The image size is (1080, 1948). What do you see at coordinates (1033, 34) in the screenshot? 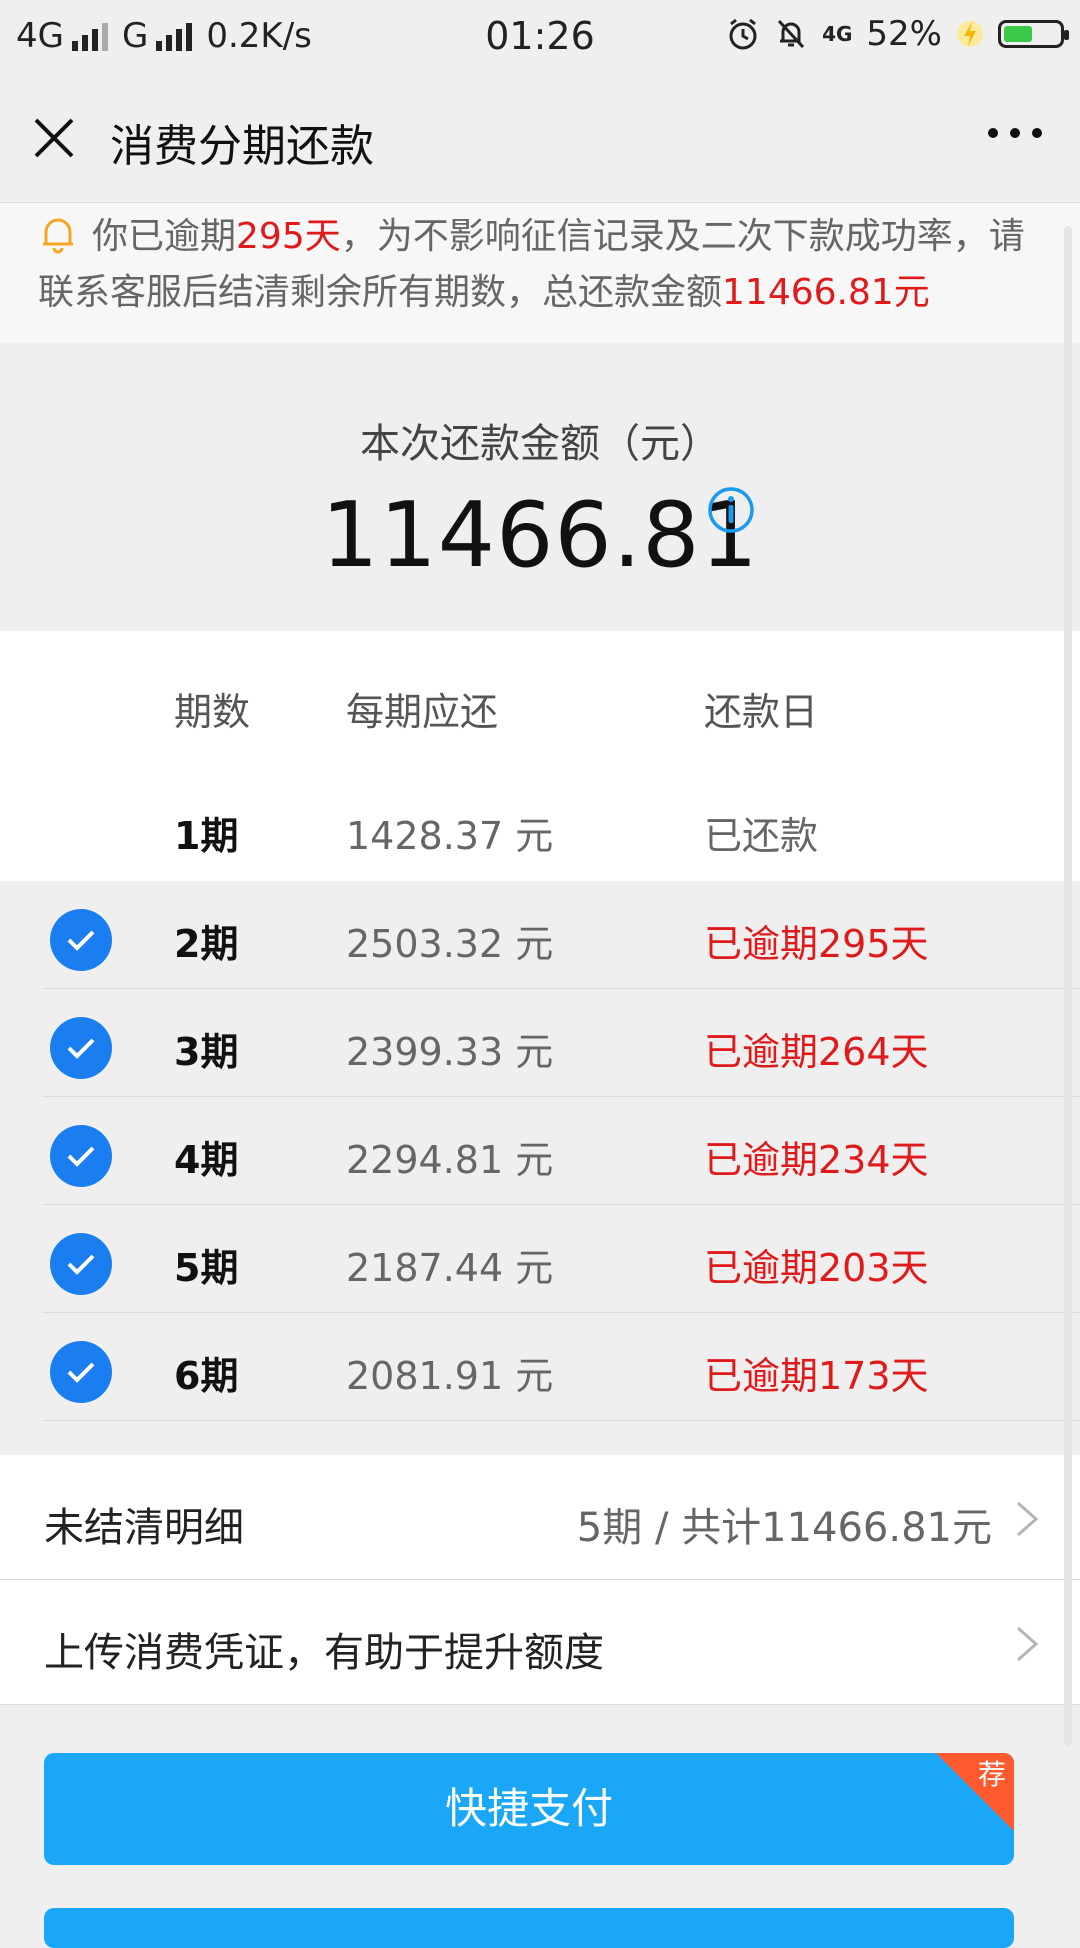
I see `battery-icon` at bounding box center [1033, 34].